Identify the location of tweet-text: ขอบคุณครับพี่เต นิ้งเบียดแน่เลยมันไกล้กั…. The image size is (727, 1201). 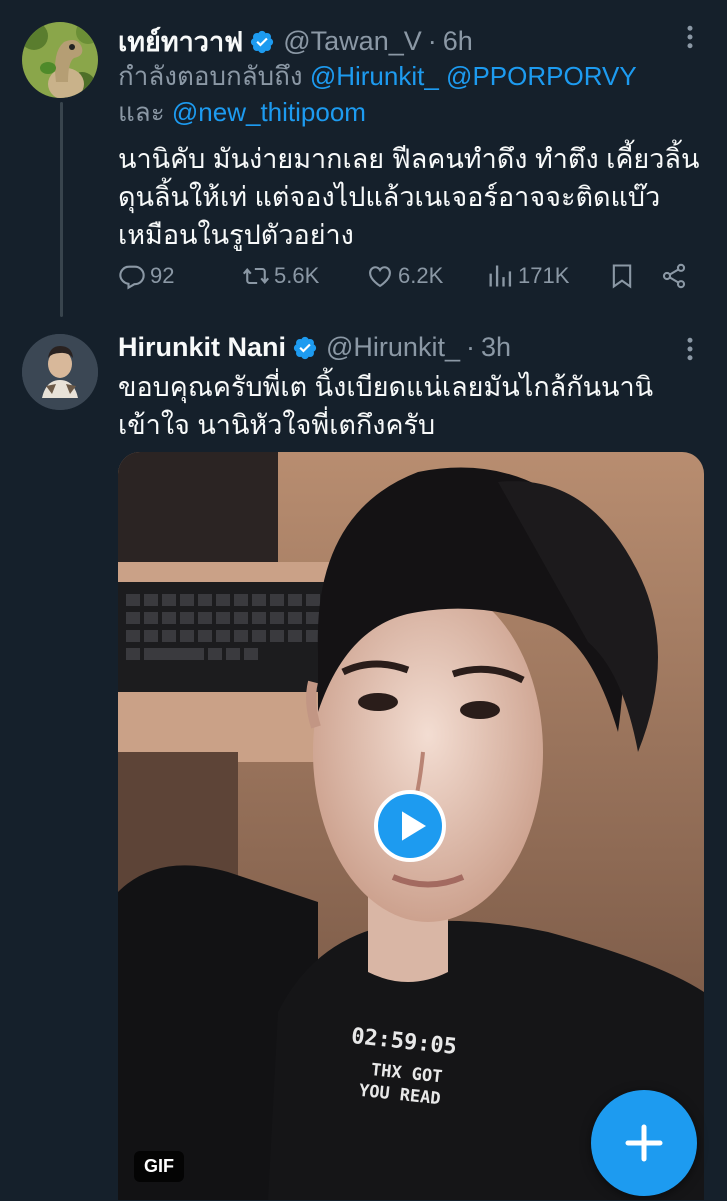
(413, 406).